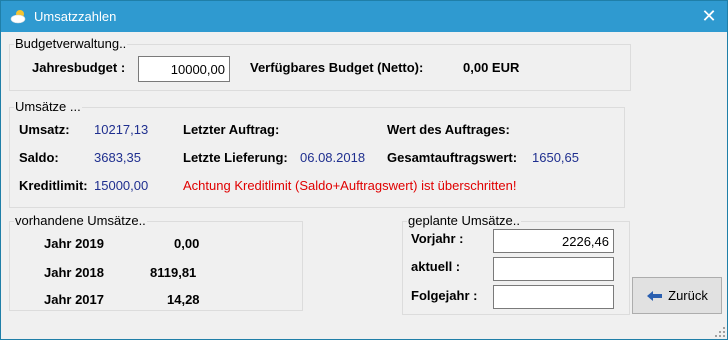 This screenshot has height=340, width=728. I want to click on aktuell-input, so click(553, 269).